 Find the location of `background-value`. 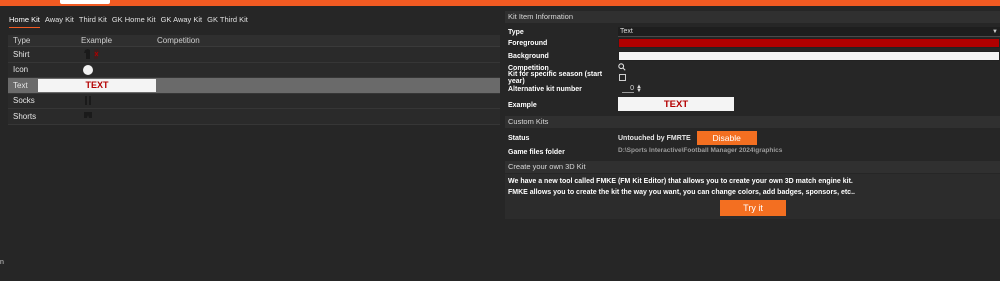

background-value is located at coordinates (809, 56).